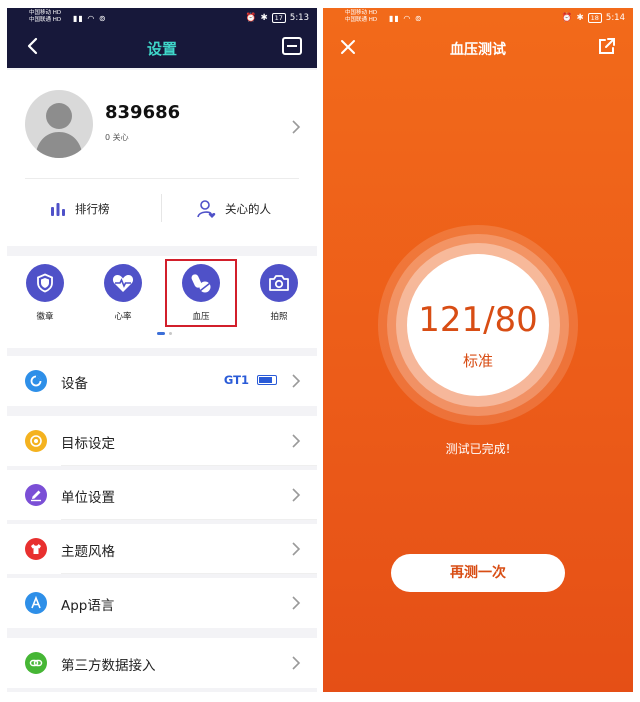 This screenshot has width=640, height=702. Describe the element at coordinates (478, 20) in the screenshot. I see `status-bar: 中国移动 HD 中国联通 HD ▮▮ ◠ ⊚ ⏰ ✱ 18 5:14` at that location.